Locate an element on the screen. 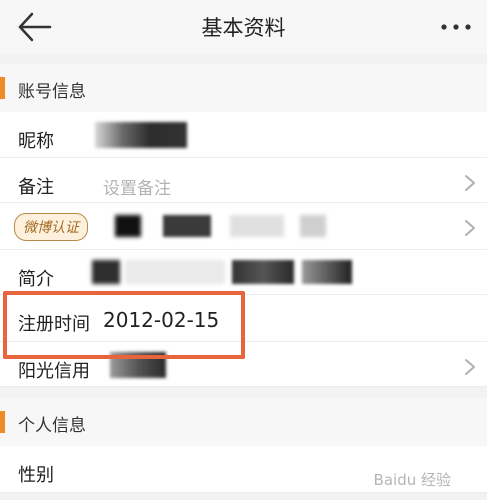  watermark: Baidu 经验 is located at coordinates (412, 480).